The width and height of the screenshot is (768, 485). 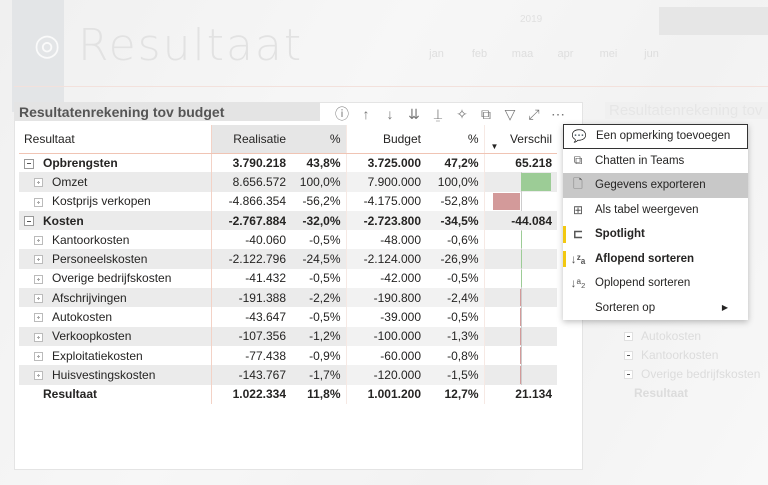 I want to click on row-label: Exploitatiekosten, so click(x=115, y=355).